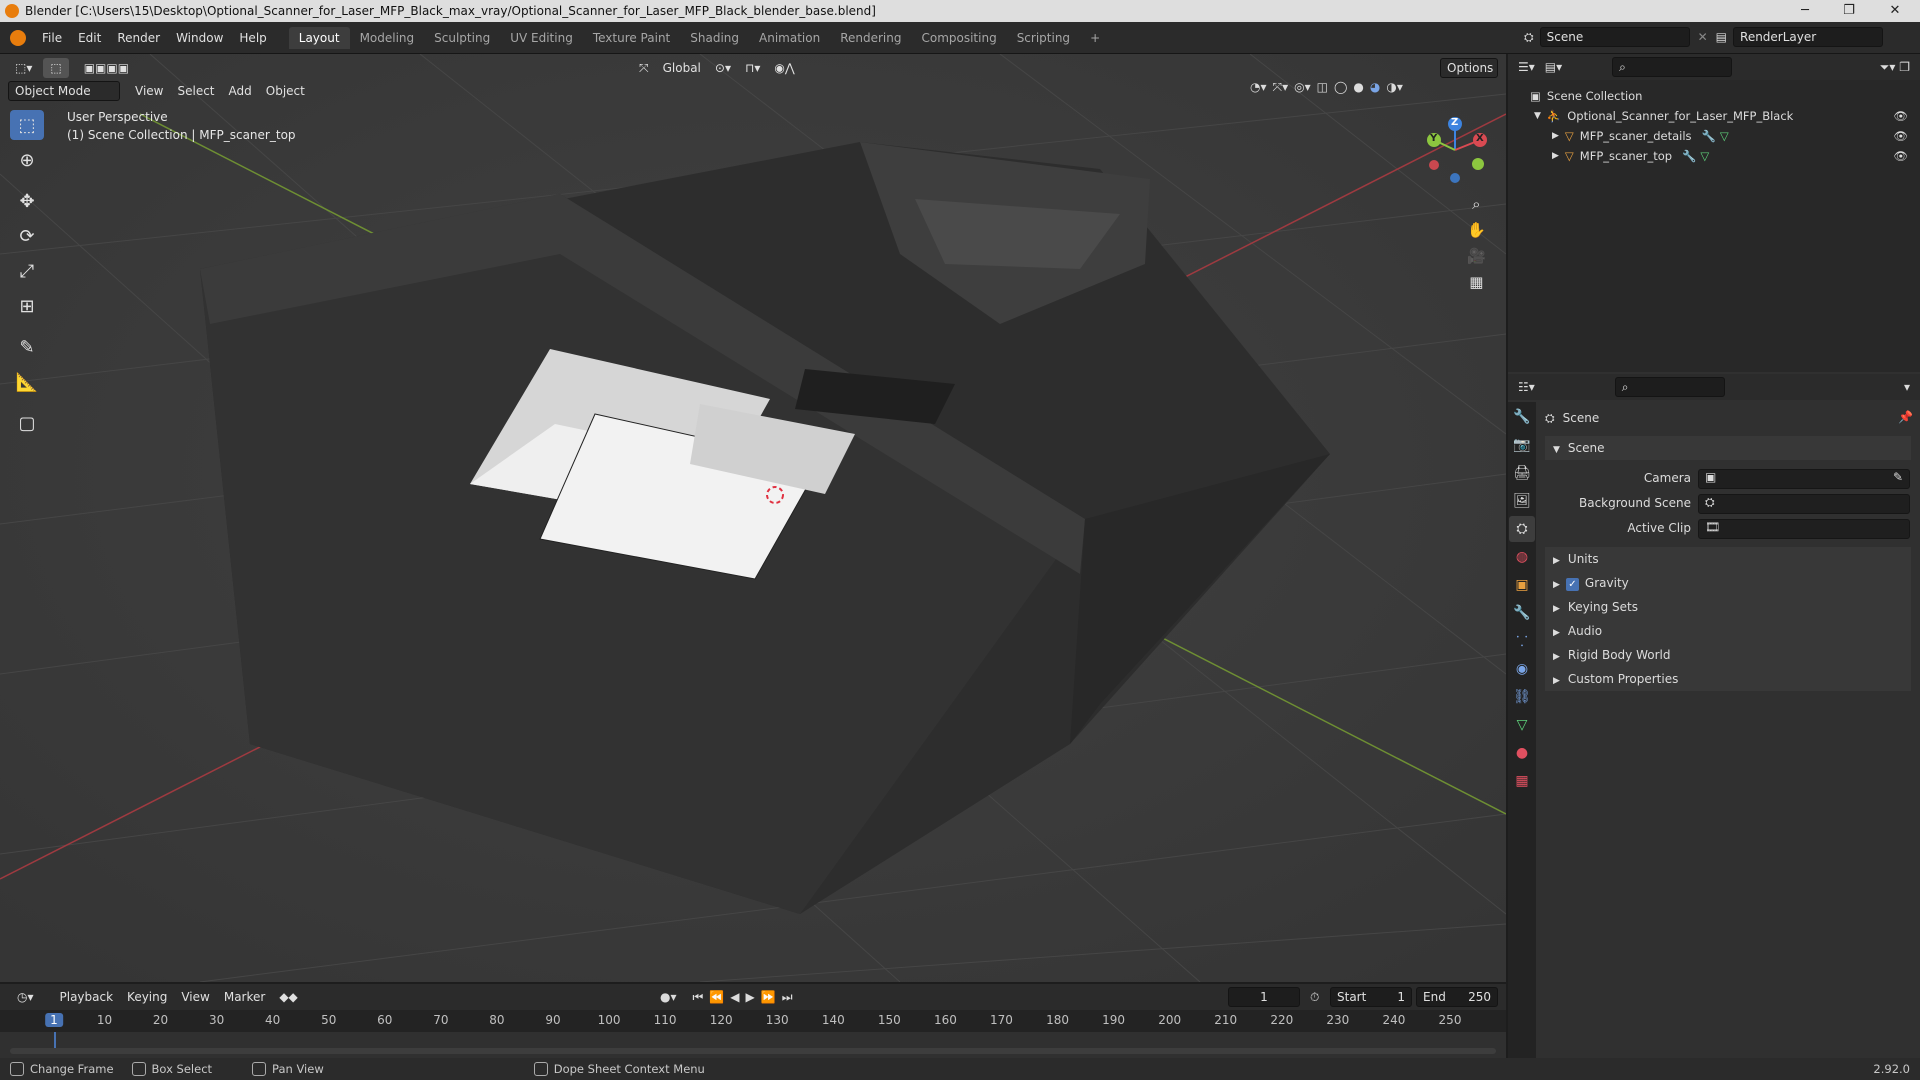 This screenshot has width=1920, height=1080. I want to click on expand-arrow-icon: ▼, so click(1537, 116).